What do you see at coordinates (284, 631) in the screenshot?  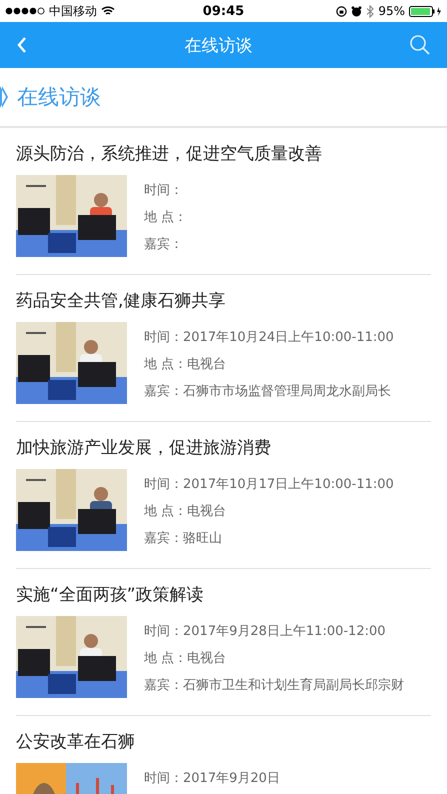 I see `field-value: 2017年9月28日上午11:00-12:00` at bounding box center [284, 631].